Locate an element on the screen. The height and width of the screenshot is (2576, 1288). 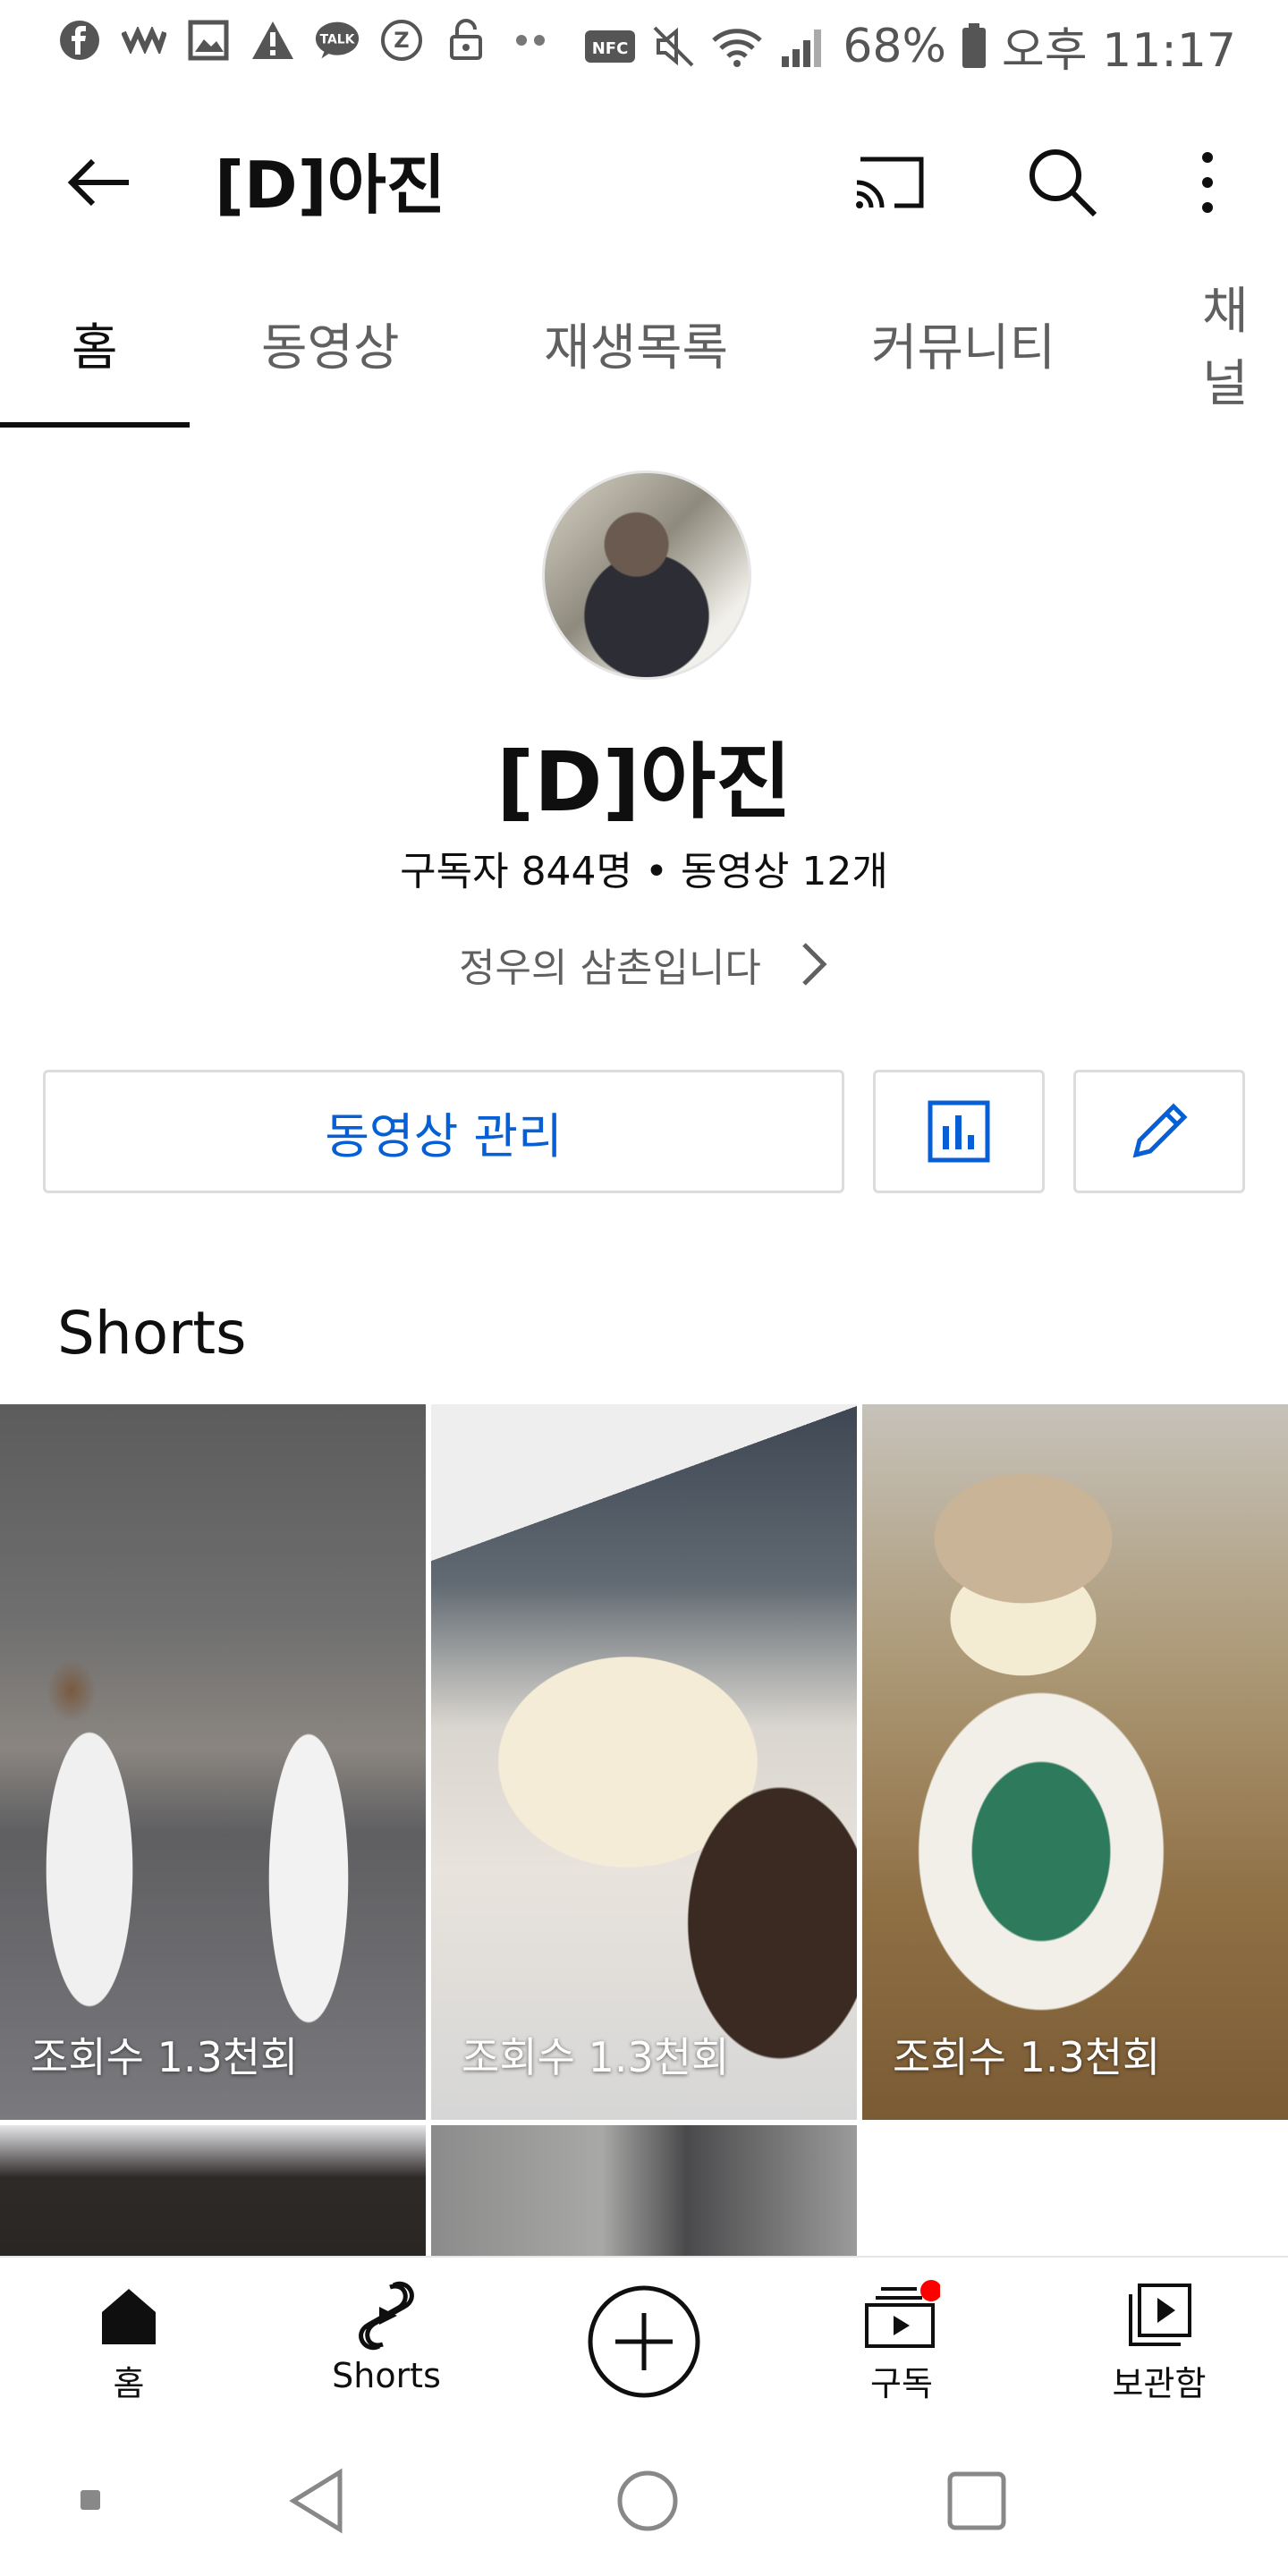
sysnav-indicator-icon is located at coordinates (90, 2500).